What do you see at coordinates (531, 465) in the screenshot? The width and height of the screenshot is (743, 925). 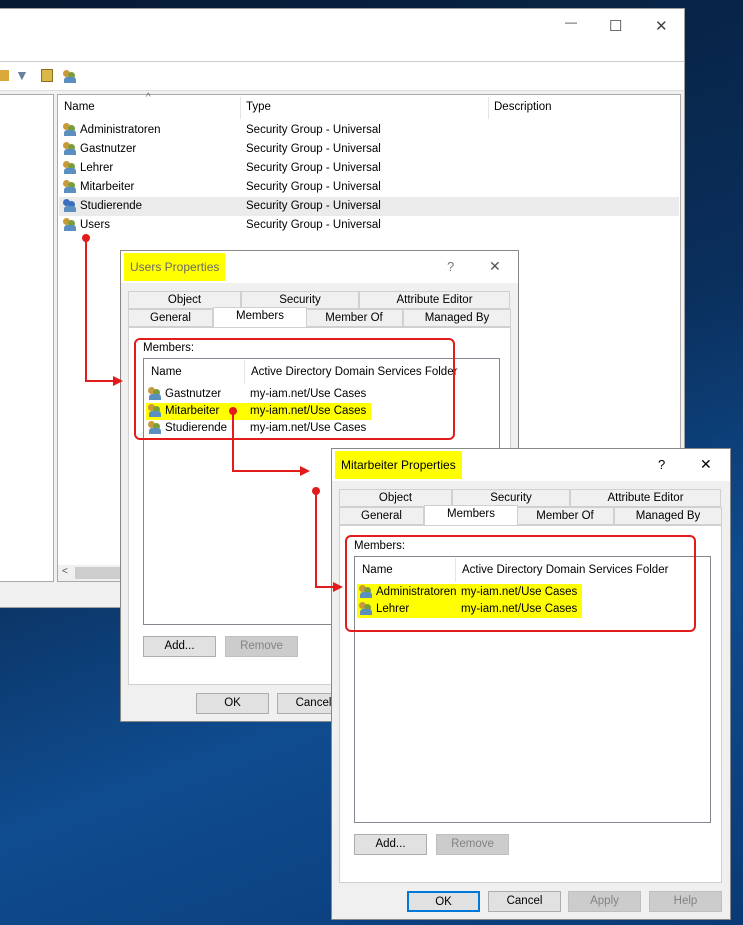 I see `title-bar: Mitarbeiter Properties ? ✕` at bounding box center [531, 465].